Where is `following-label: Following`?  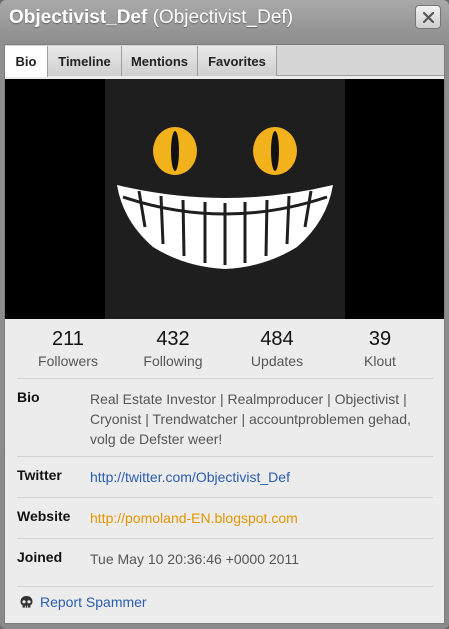 following-label: Following is located at coordinates (173, 361).